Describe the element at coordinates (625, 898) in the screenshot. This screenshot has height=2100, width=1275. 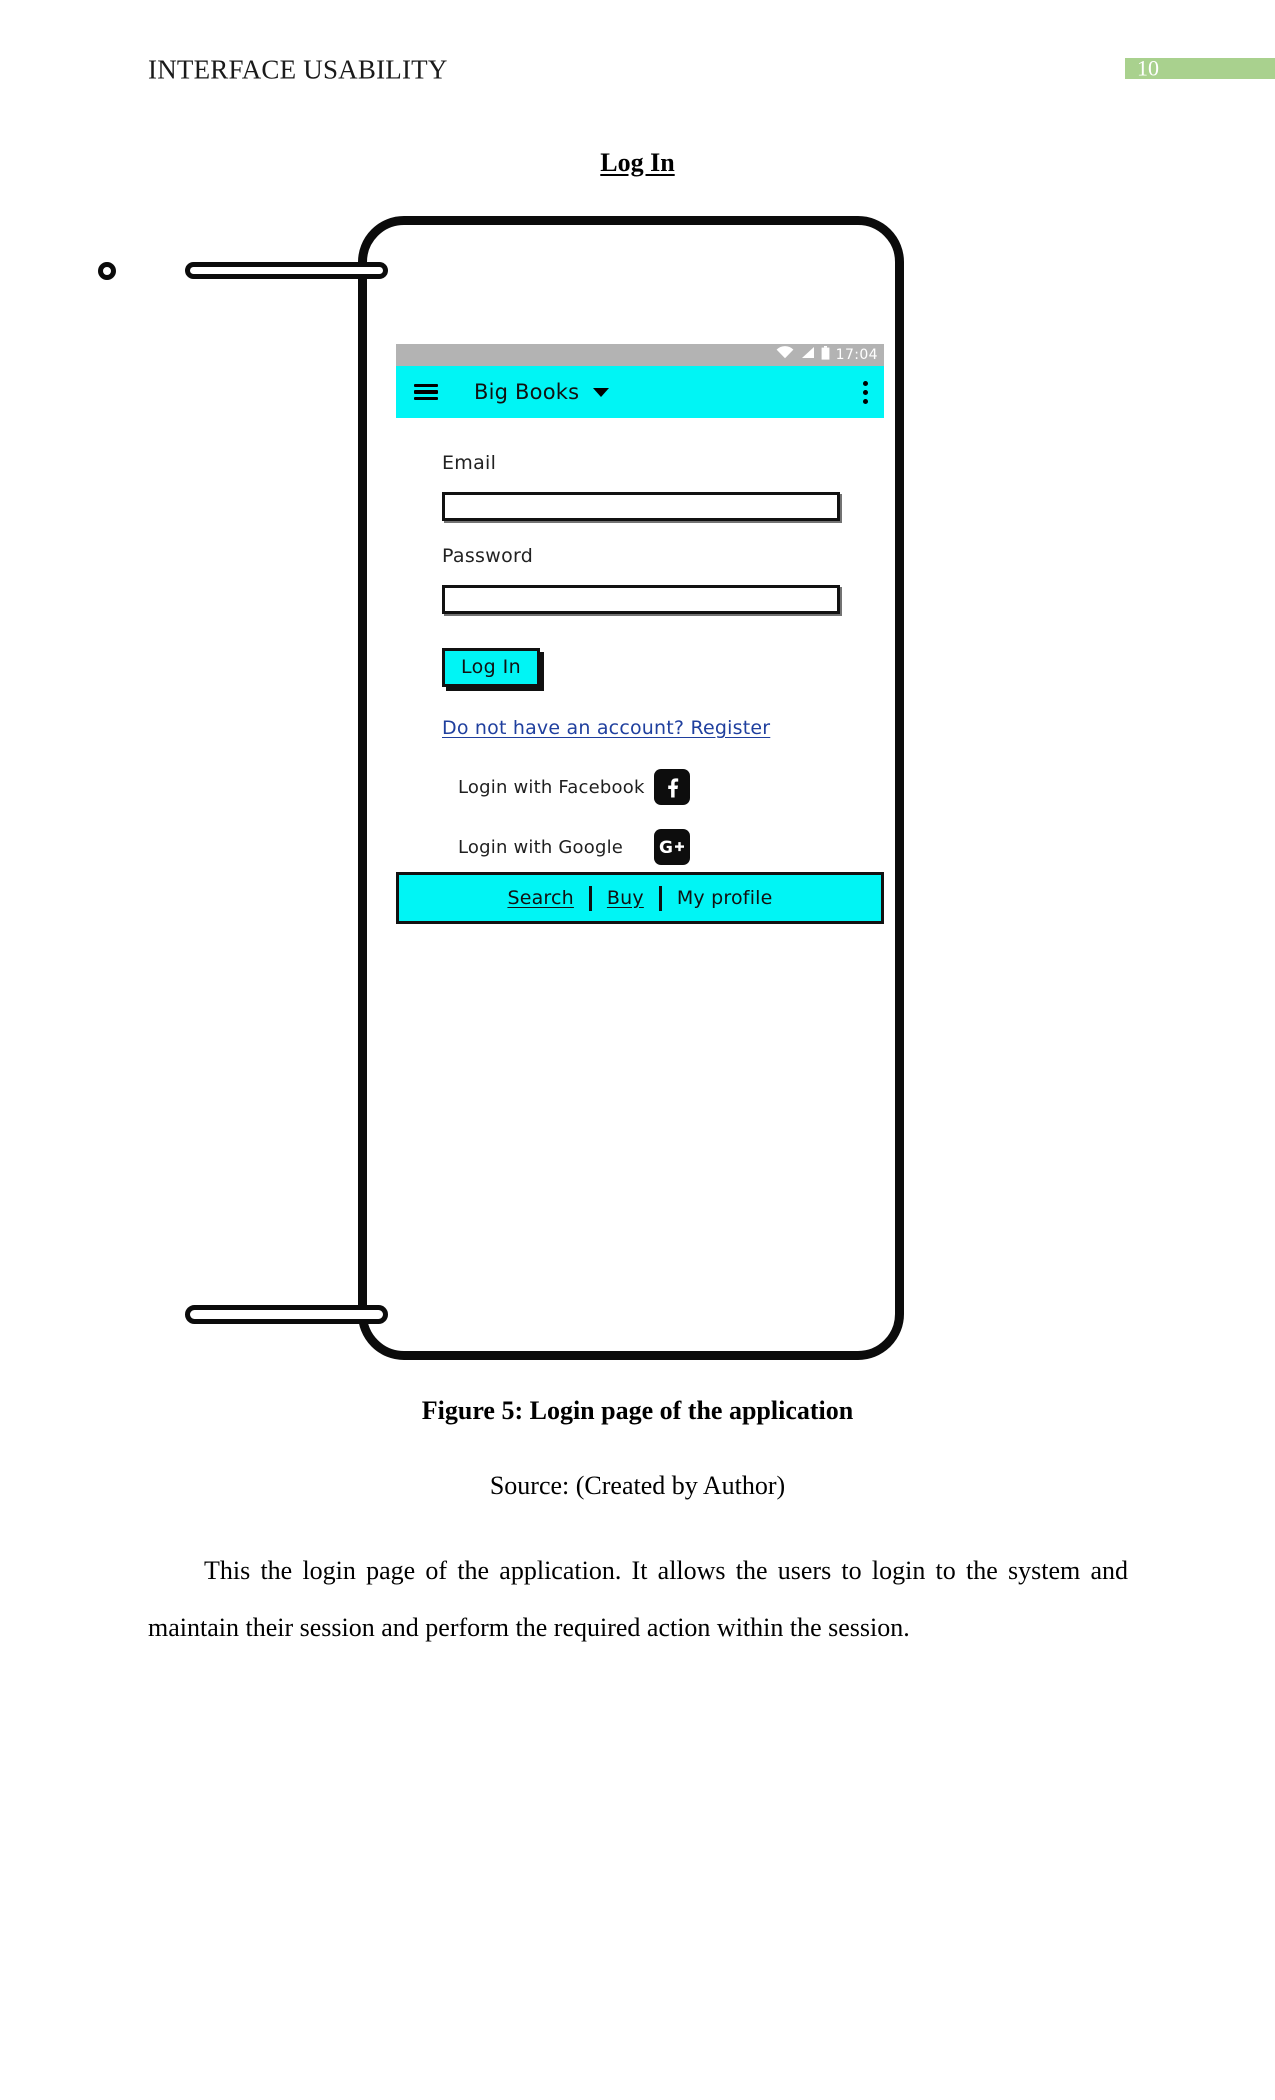
I see `nav-item-buy: Buy` at that location.